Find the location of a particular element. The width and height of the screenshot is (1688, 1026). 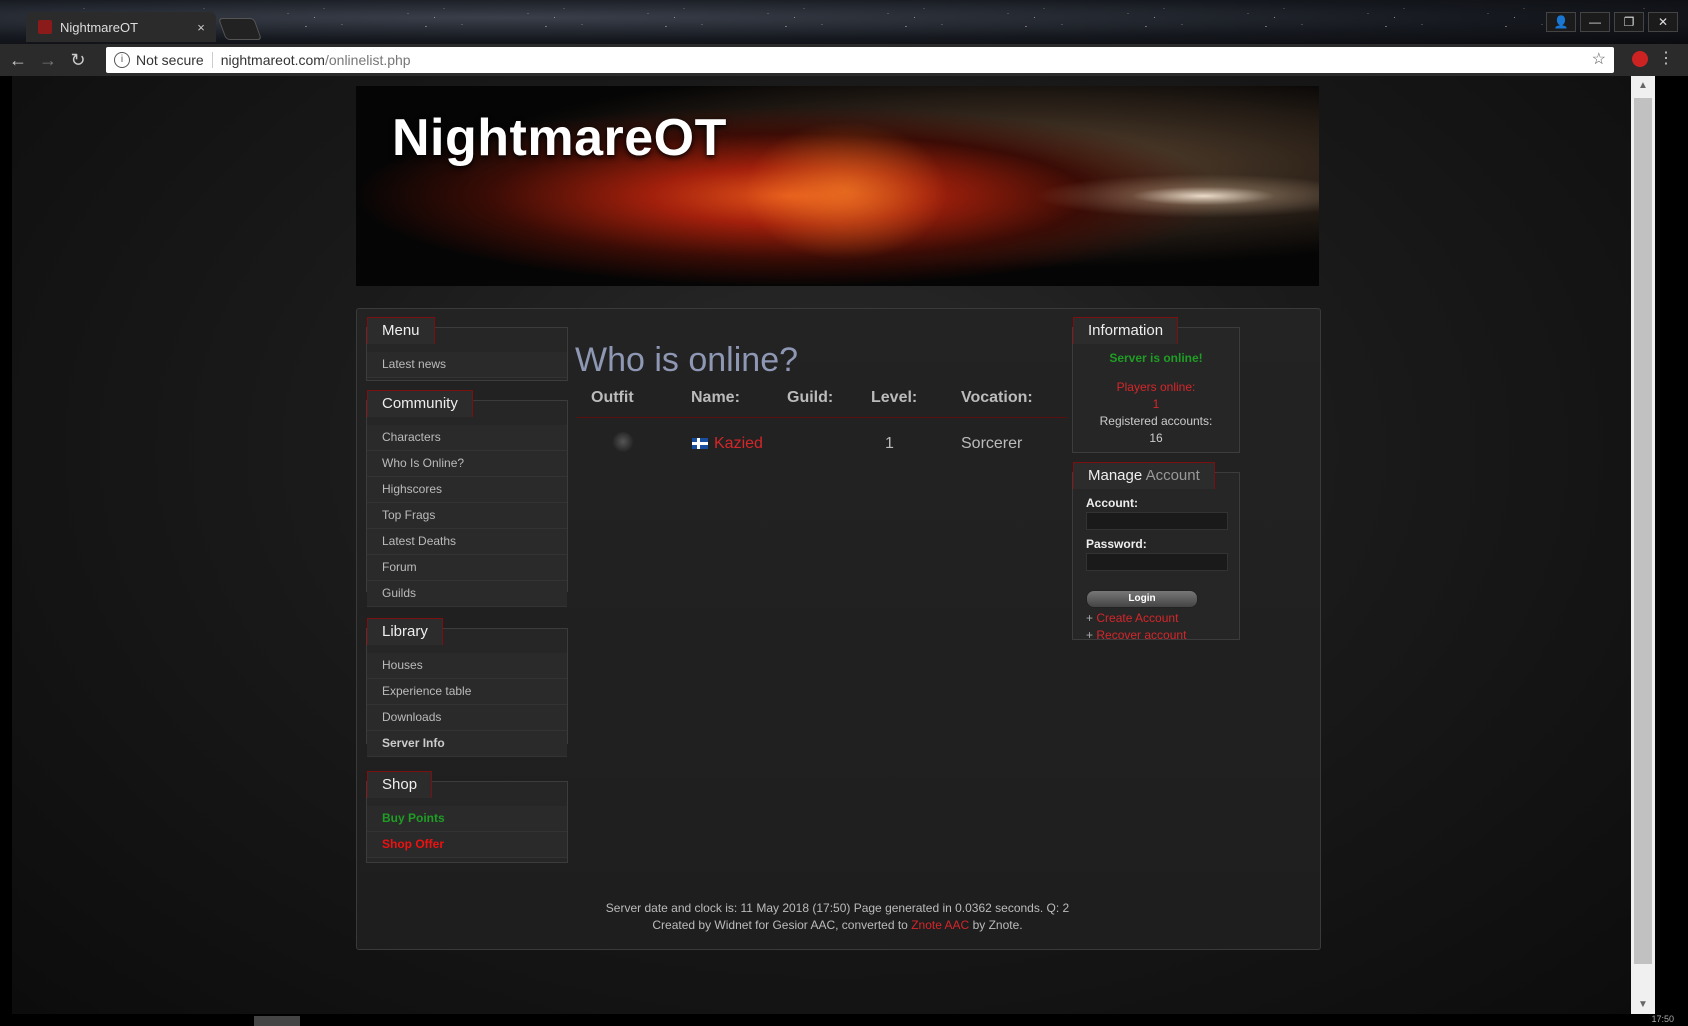

scroll-up-icon: ▲ is located at coordinates (1643, 85).